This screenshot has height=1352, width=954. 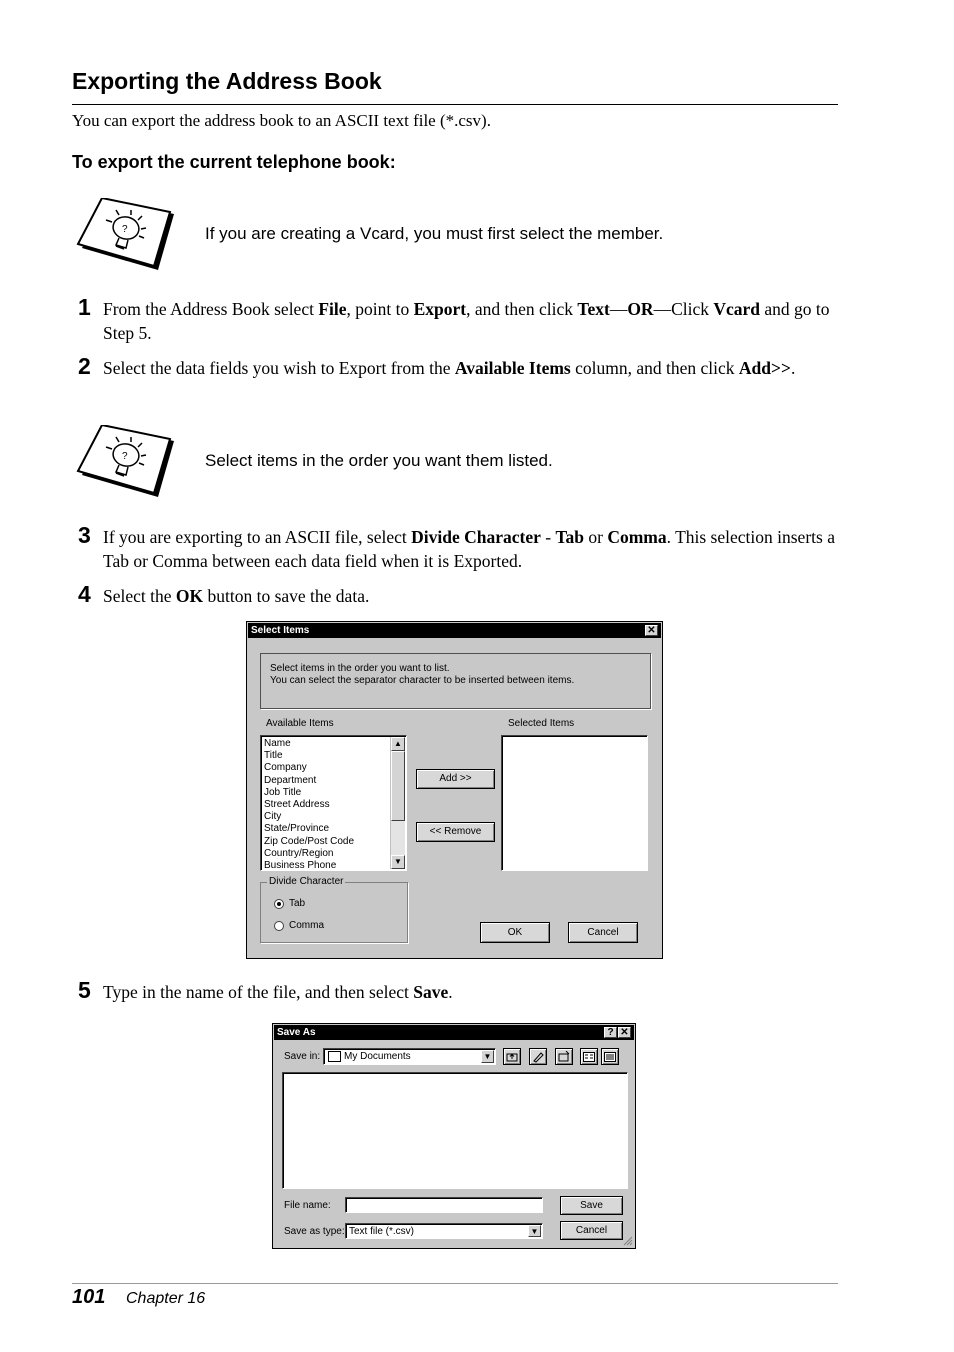 I want to click on radio-comma, so click(x=279, y=926).